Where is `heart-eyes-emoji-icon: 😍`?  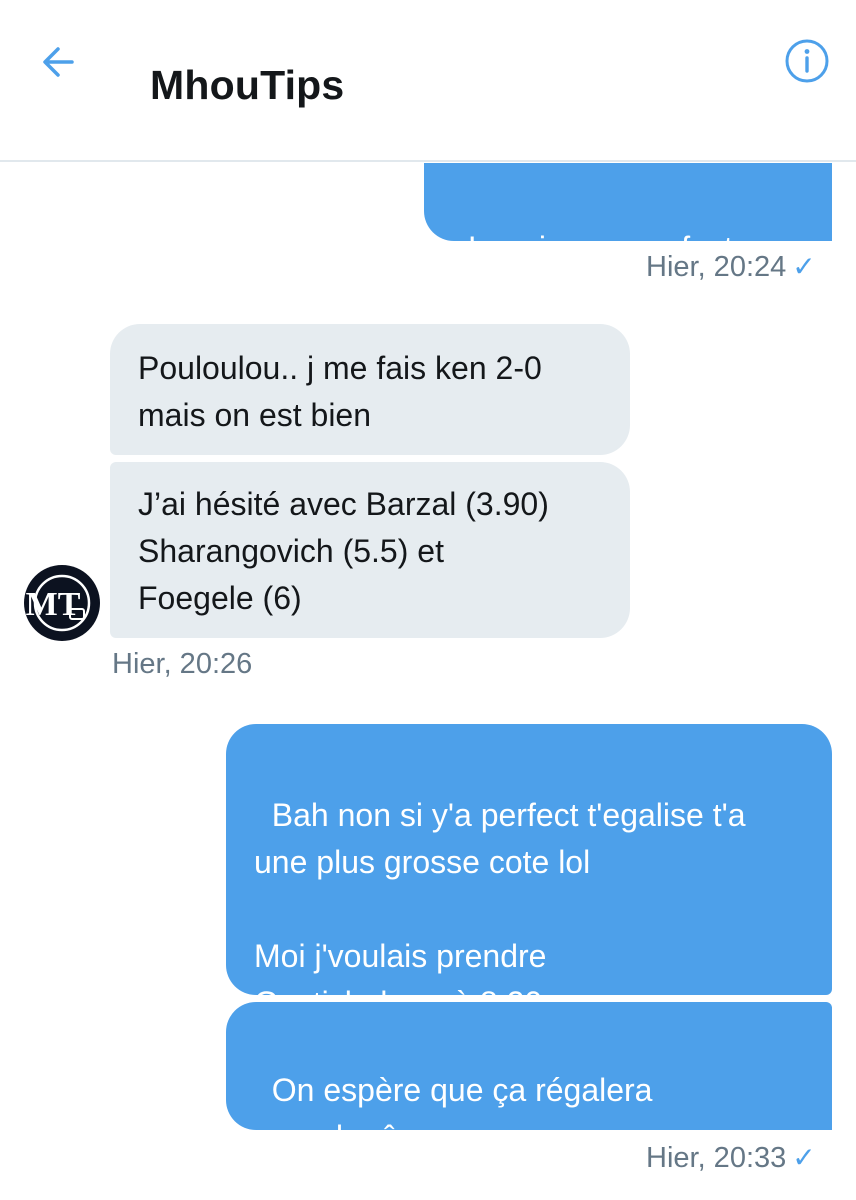
heart-eyes-emoji-icon: 😍 is located at coordinates (484, 299).